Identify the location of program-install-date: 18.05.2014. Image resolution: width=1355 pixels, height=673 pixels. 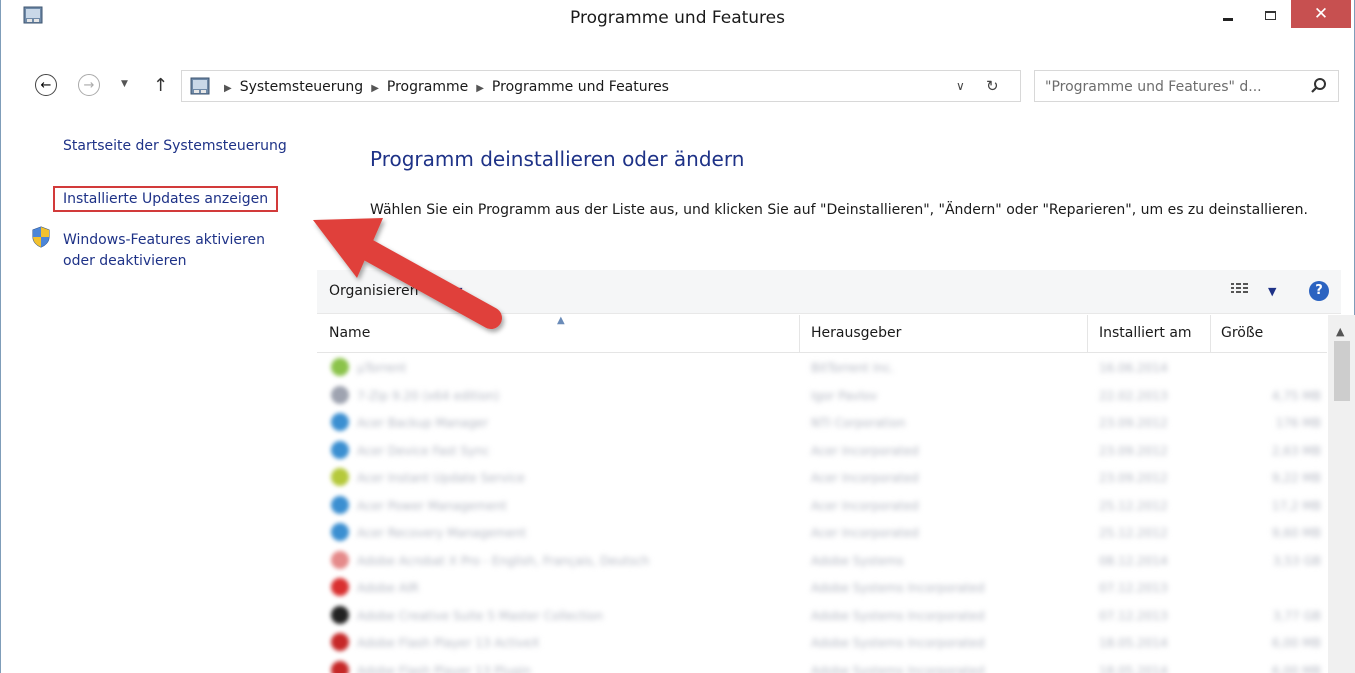
(1133, 643).